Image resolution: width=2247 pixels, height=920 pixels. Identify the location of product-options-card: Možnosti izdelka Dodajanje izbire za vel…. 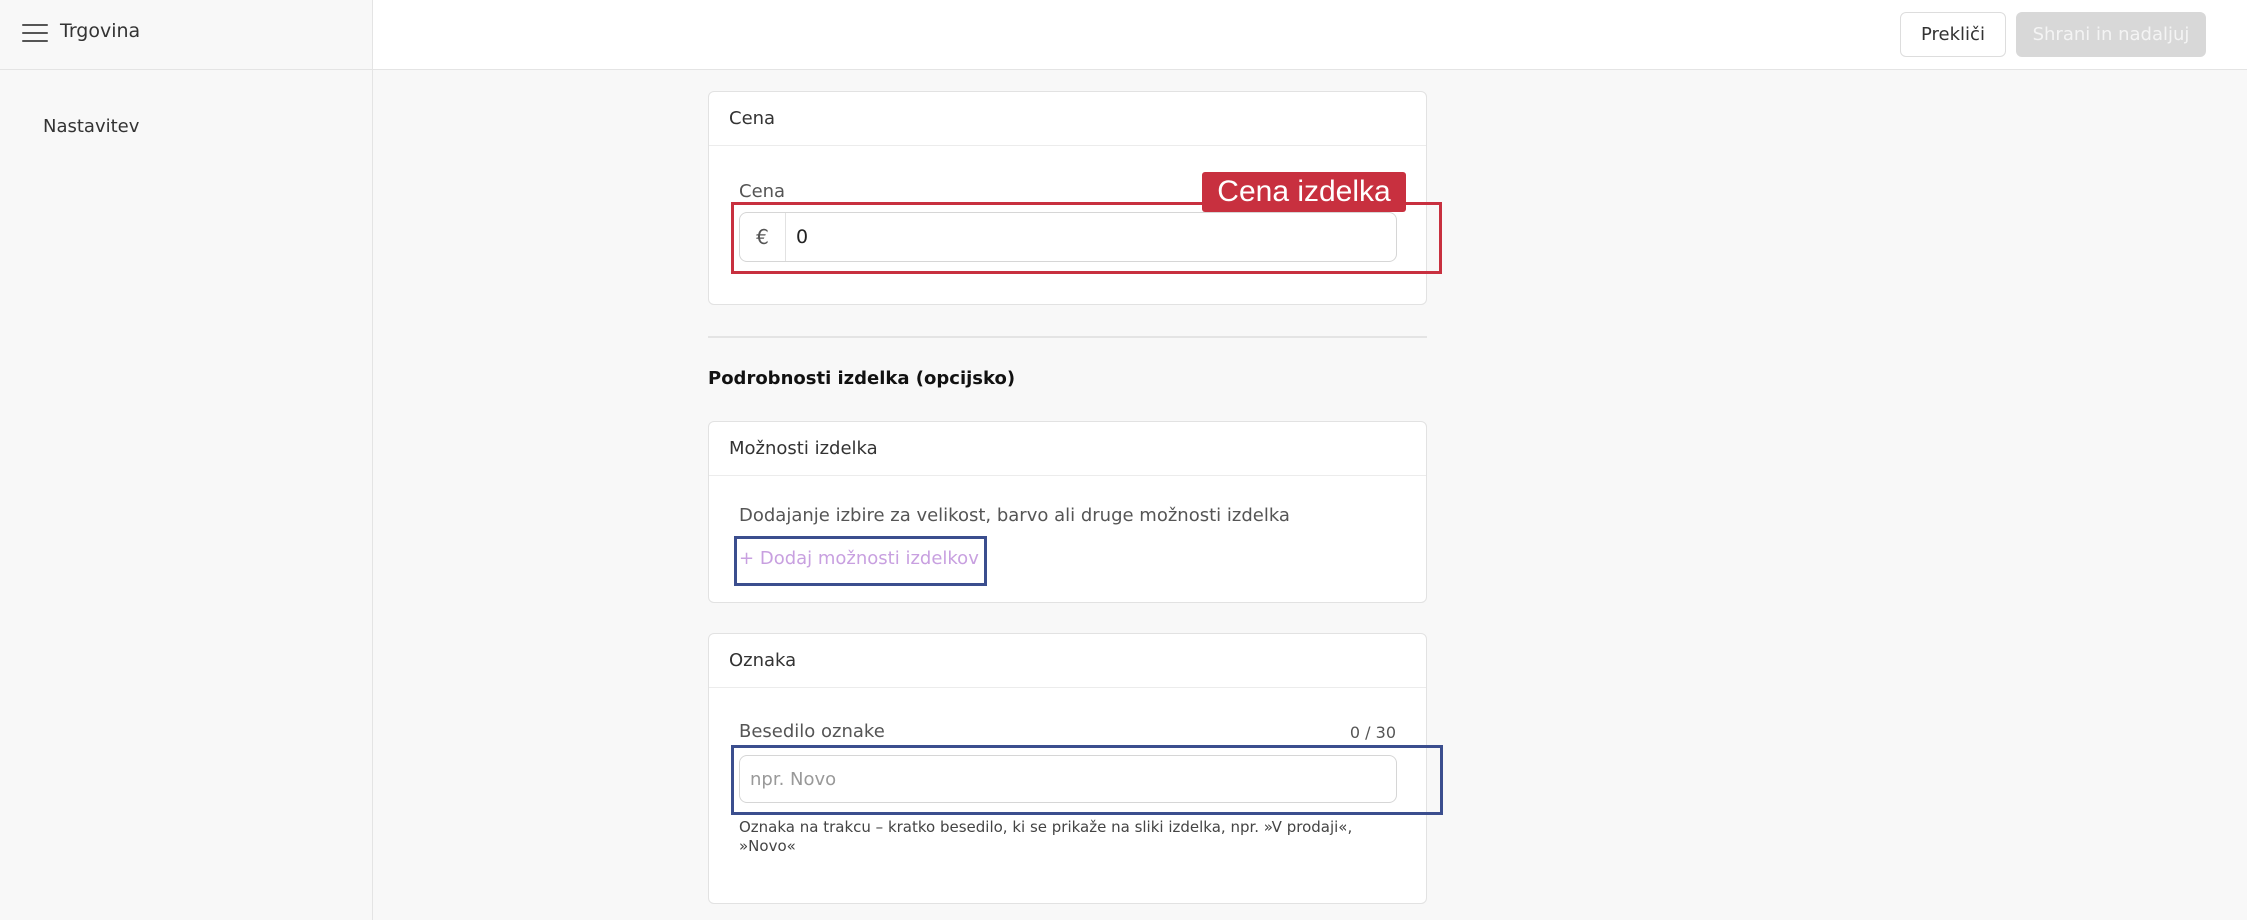
(1067, 512).